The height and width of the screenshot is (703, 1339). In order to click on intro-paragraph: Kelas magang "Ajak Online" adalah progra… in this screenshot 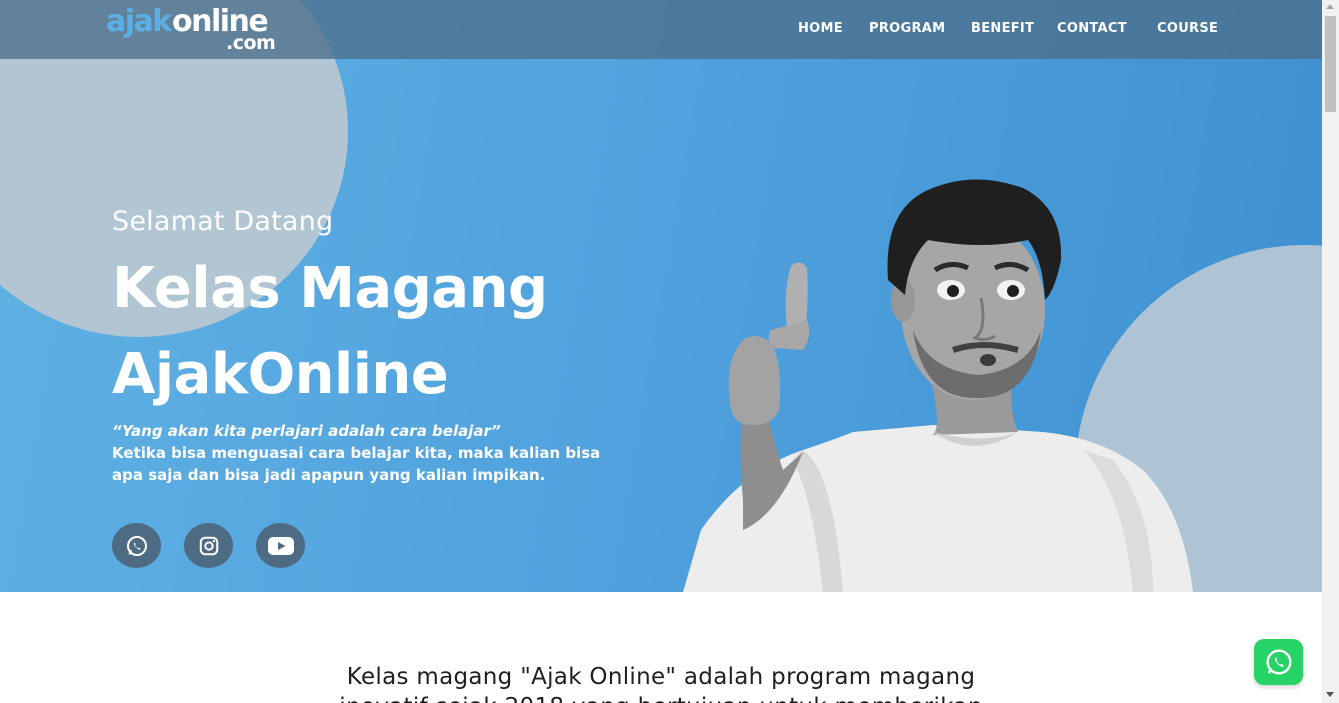, I will do `click(661, 682)`.